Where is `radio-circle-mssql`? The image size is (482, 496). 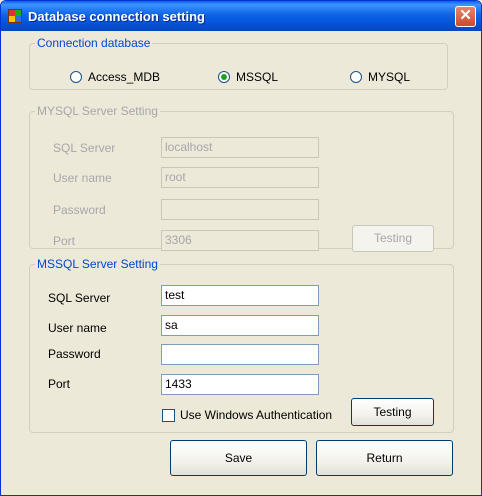 radio-circle-mssql is located at coordinates (224, 77).